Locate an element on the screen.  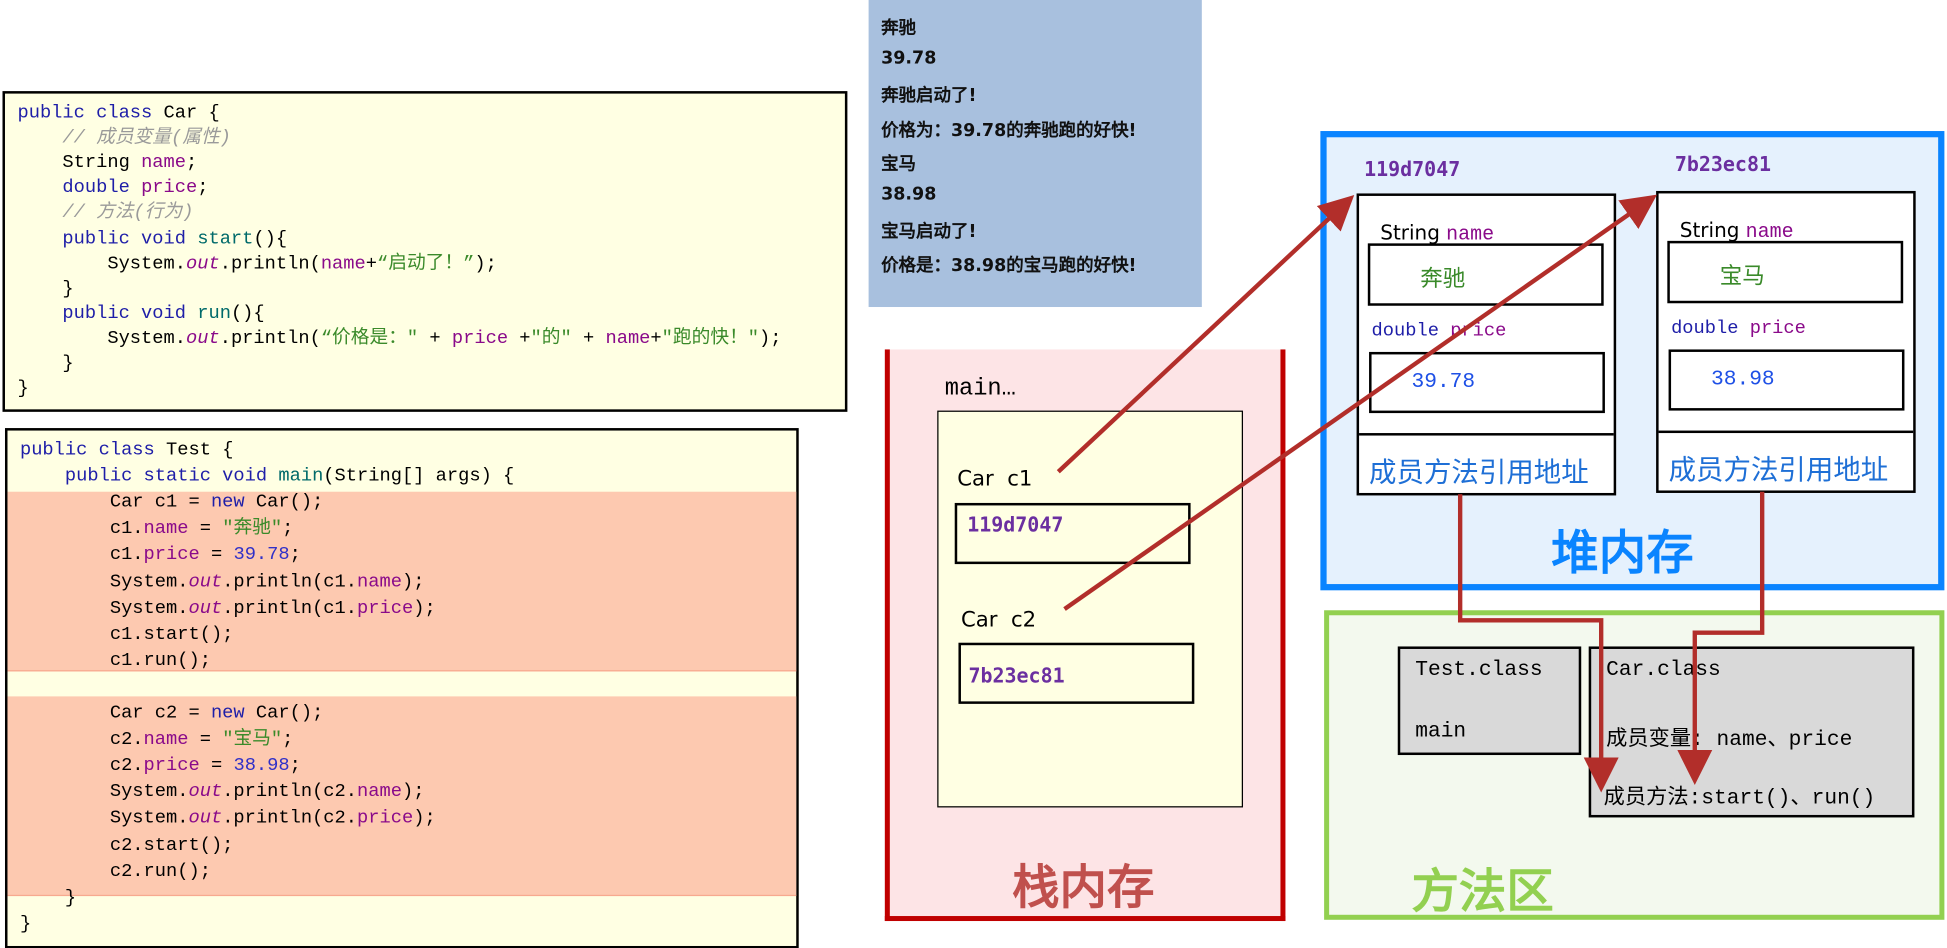
arrow-object2-to-methods is located at coordinates (1721, 638).